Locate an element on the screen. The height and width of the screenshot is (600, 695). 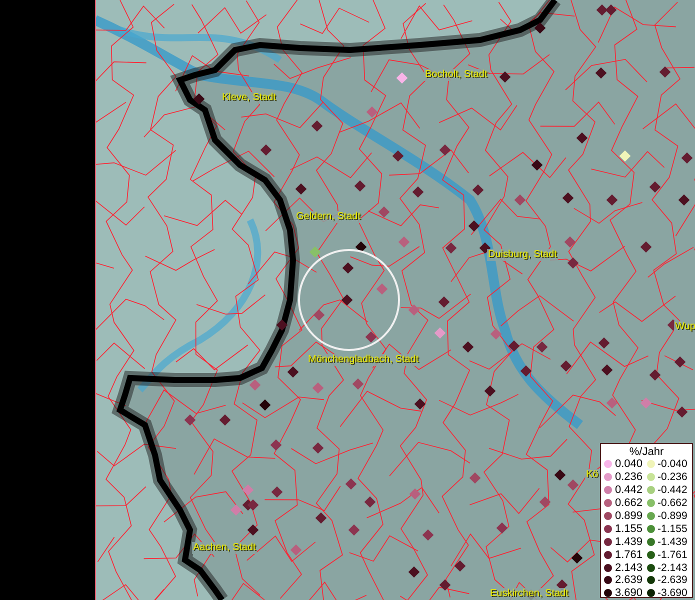
legend-value: 0.442 is located at coordinates (629, 490).